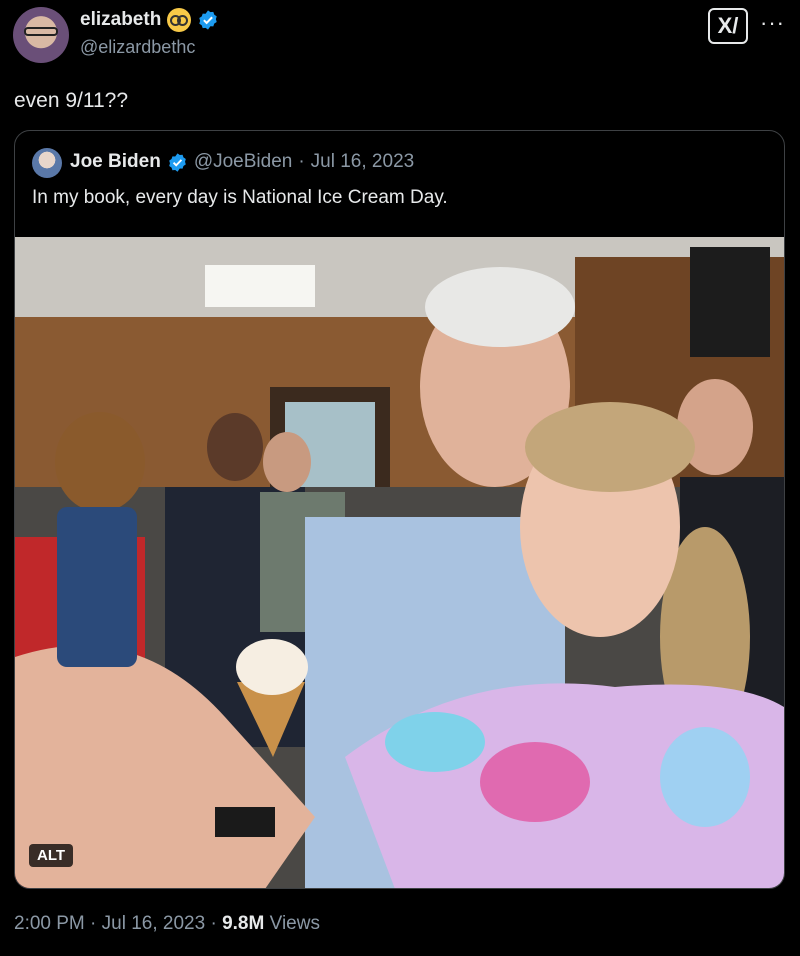 This screenshot has height=956, width=800. Describe the element at coordinates (71, 100) in the screenshot. I see `tweet-text: even 9/11??` at that location.